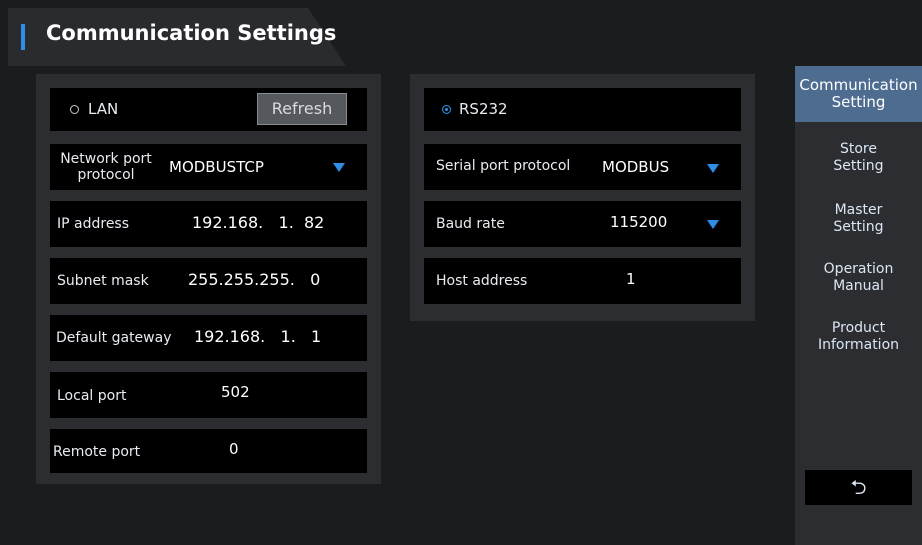 Image resolution: width=922 pixels, height=545 pixels. Describe the element at coordinates (858, 149) in the screenshot. I see `sidebar-item-label-line1: Store` at that location.